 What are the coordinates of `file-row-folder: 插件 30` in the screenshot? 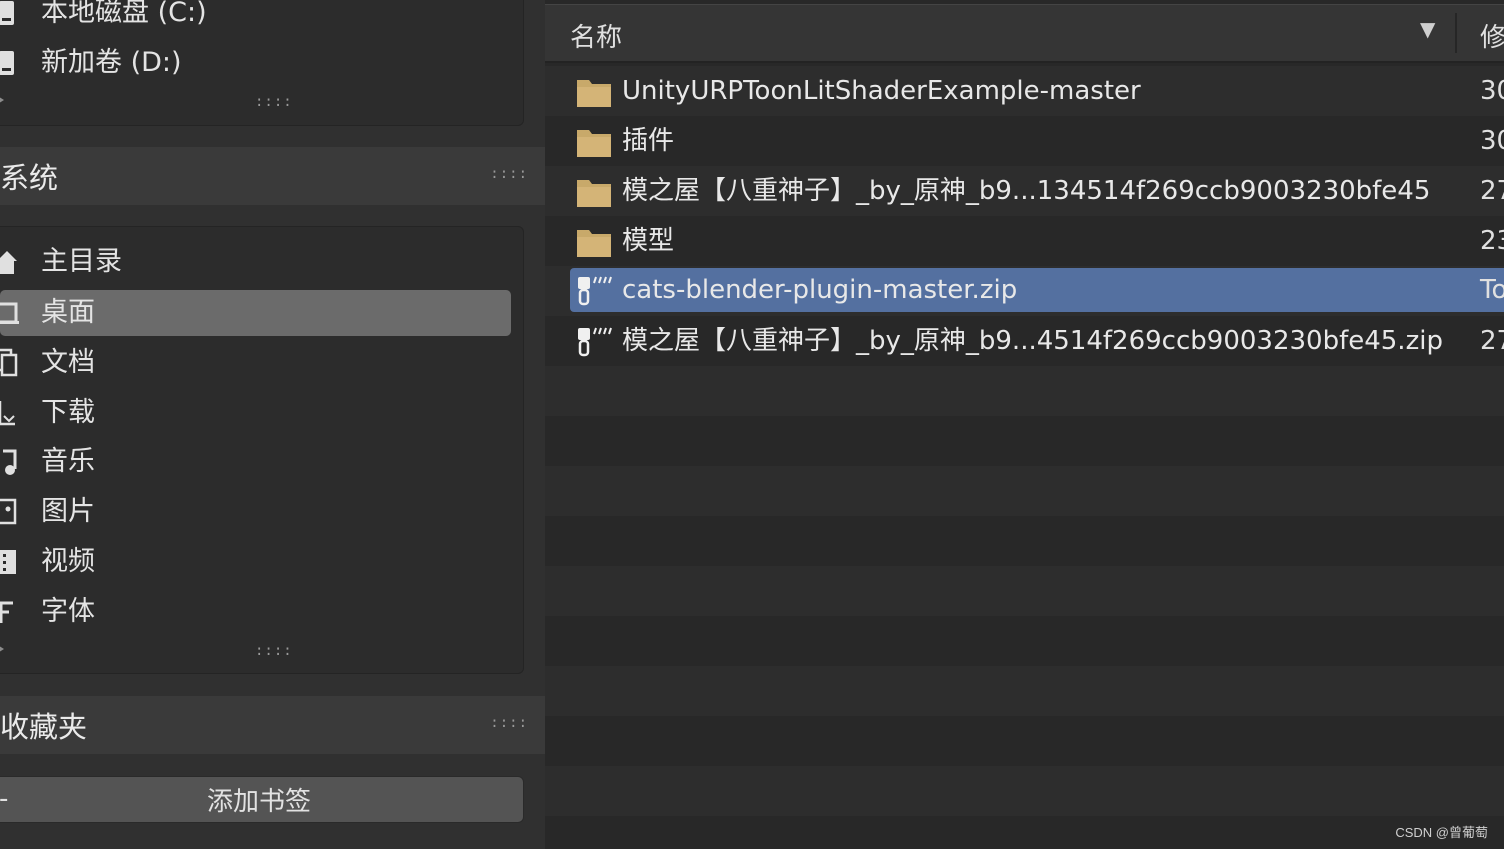 It's located at (1037, 141).